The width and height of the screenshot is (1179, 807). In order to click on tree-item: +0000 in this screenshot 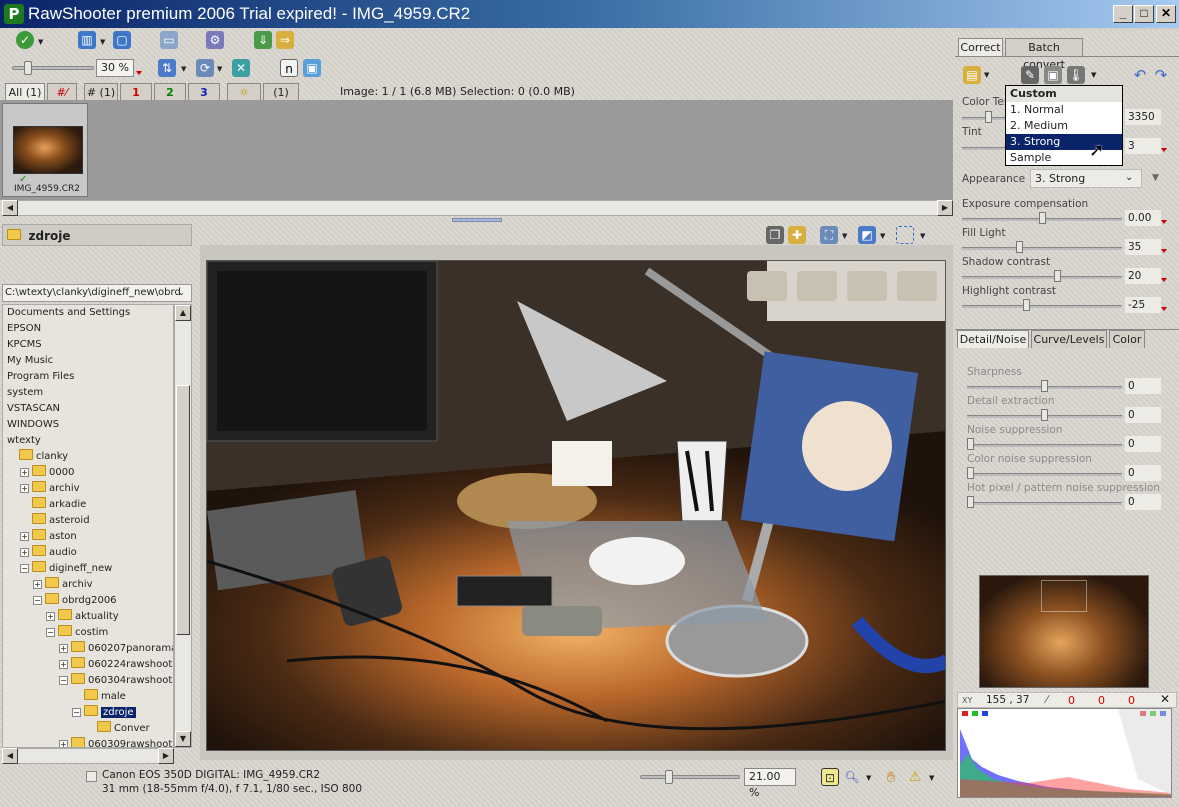, I will do `click(88, 473)`.